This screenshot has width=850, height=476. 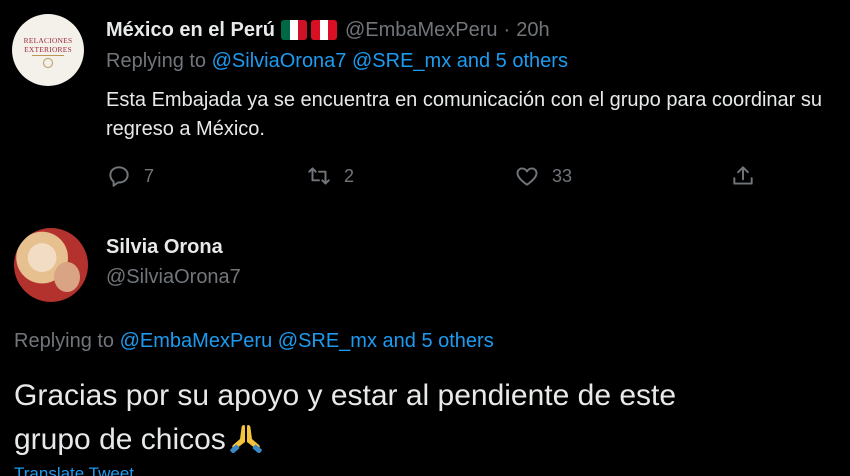 What do you see at coordinates (349, 175) in the screenshot?
I see `retweet-count: 2` at bounding box center [349, 175].